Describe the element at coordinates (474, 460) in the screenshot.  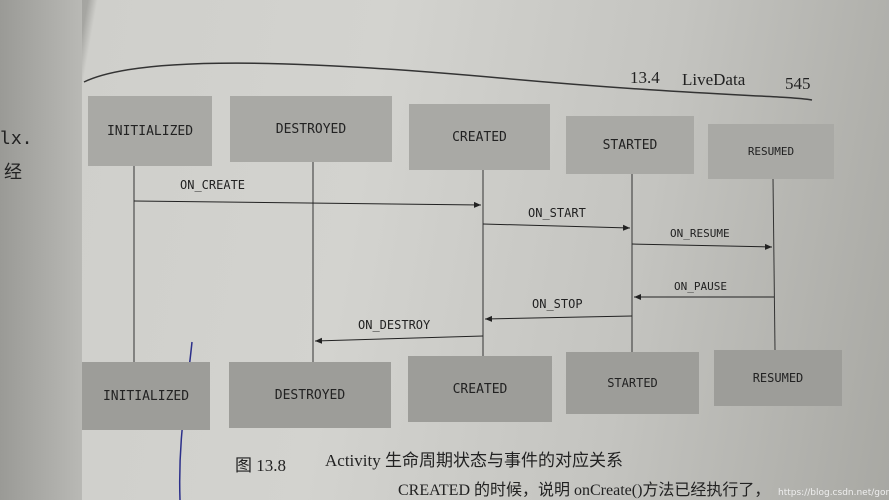
I see `figure-caption: Activity 生命周期状态与事件的对应关系` at that location.